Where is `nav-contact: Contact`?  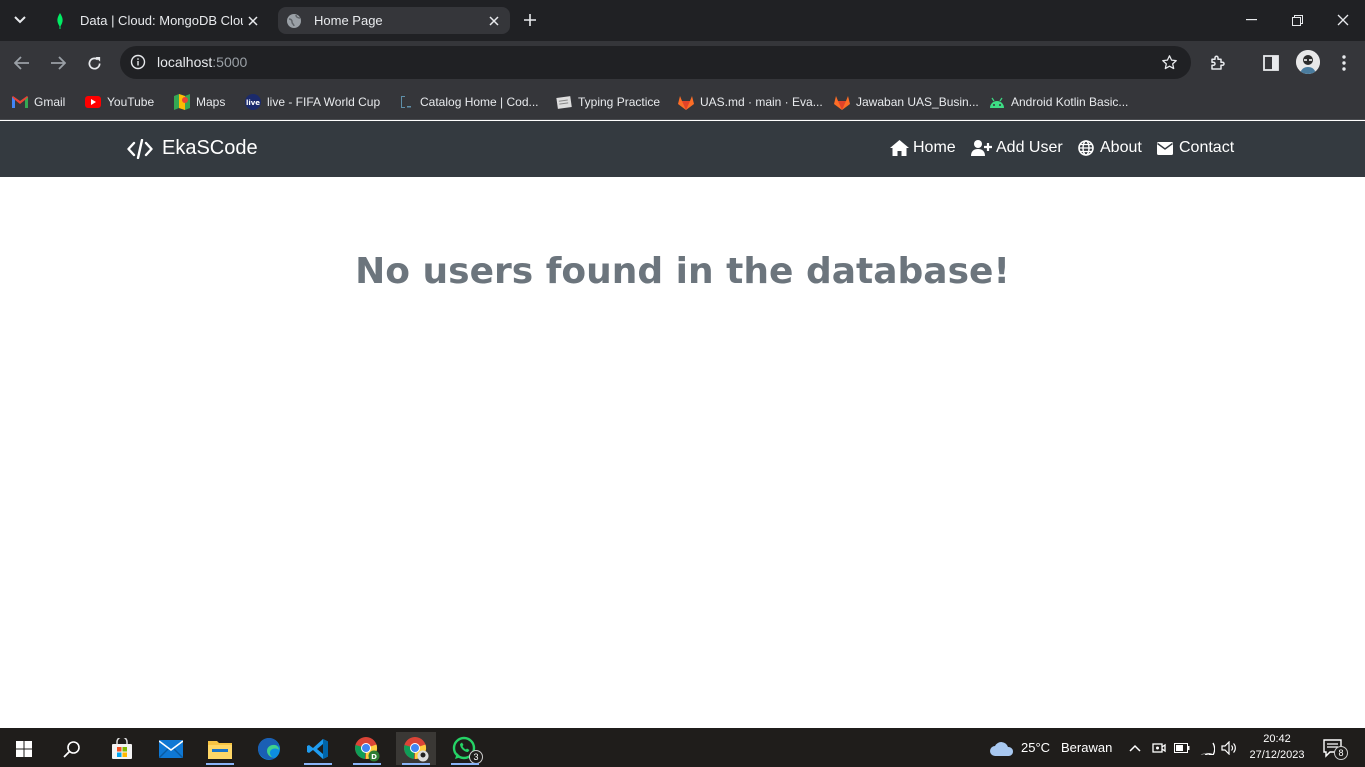 nav-contact: Contact is located at coordinates (1194, 148).